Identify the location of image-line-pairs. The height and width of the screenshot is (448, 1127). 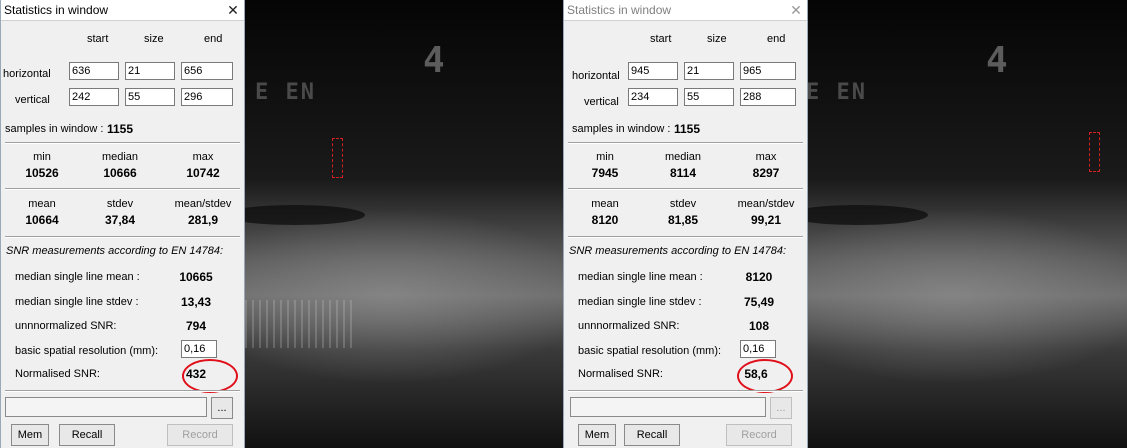
(300, 324).